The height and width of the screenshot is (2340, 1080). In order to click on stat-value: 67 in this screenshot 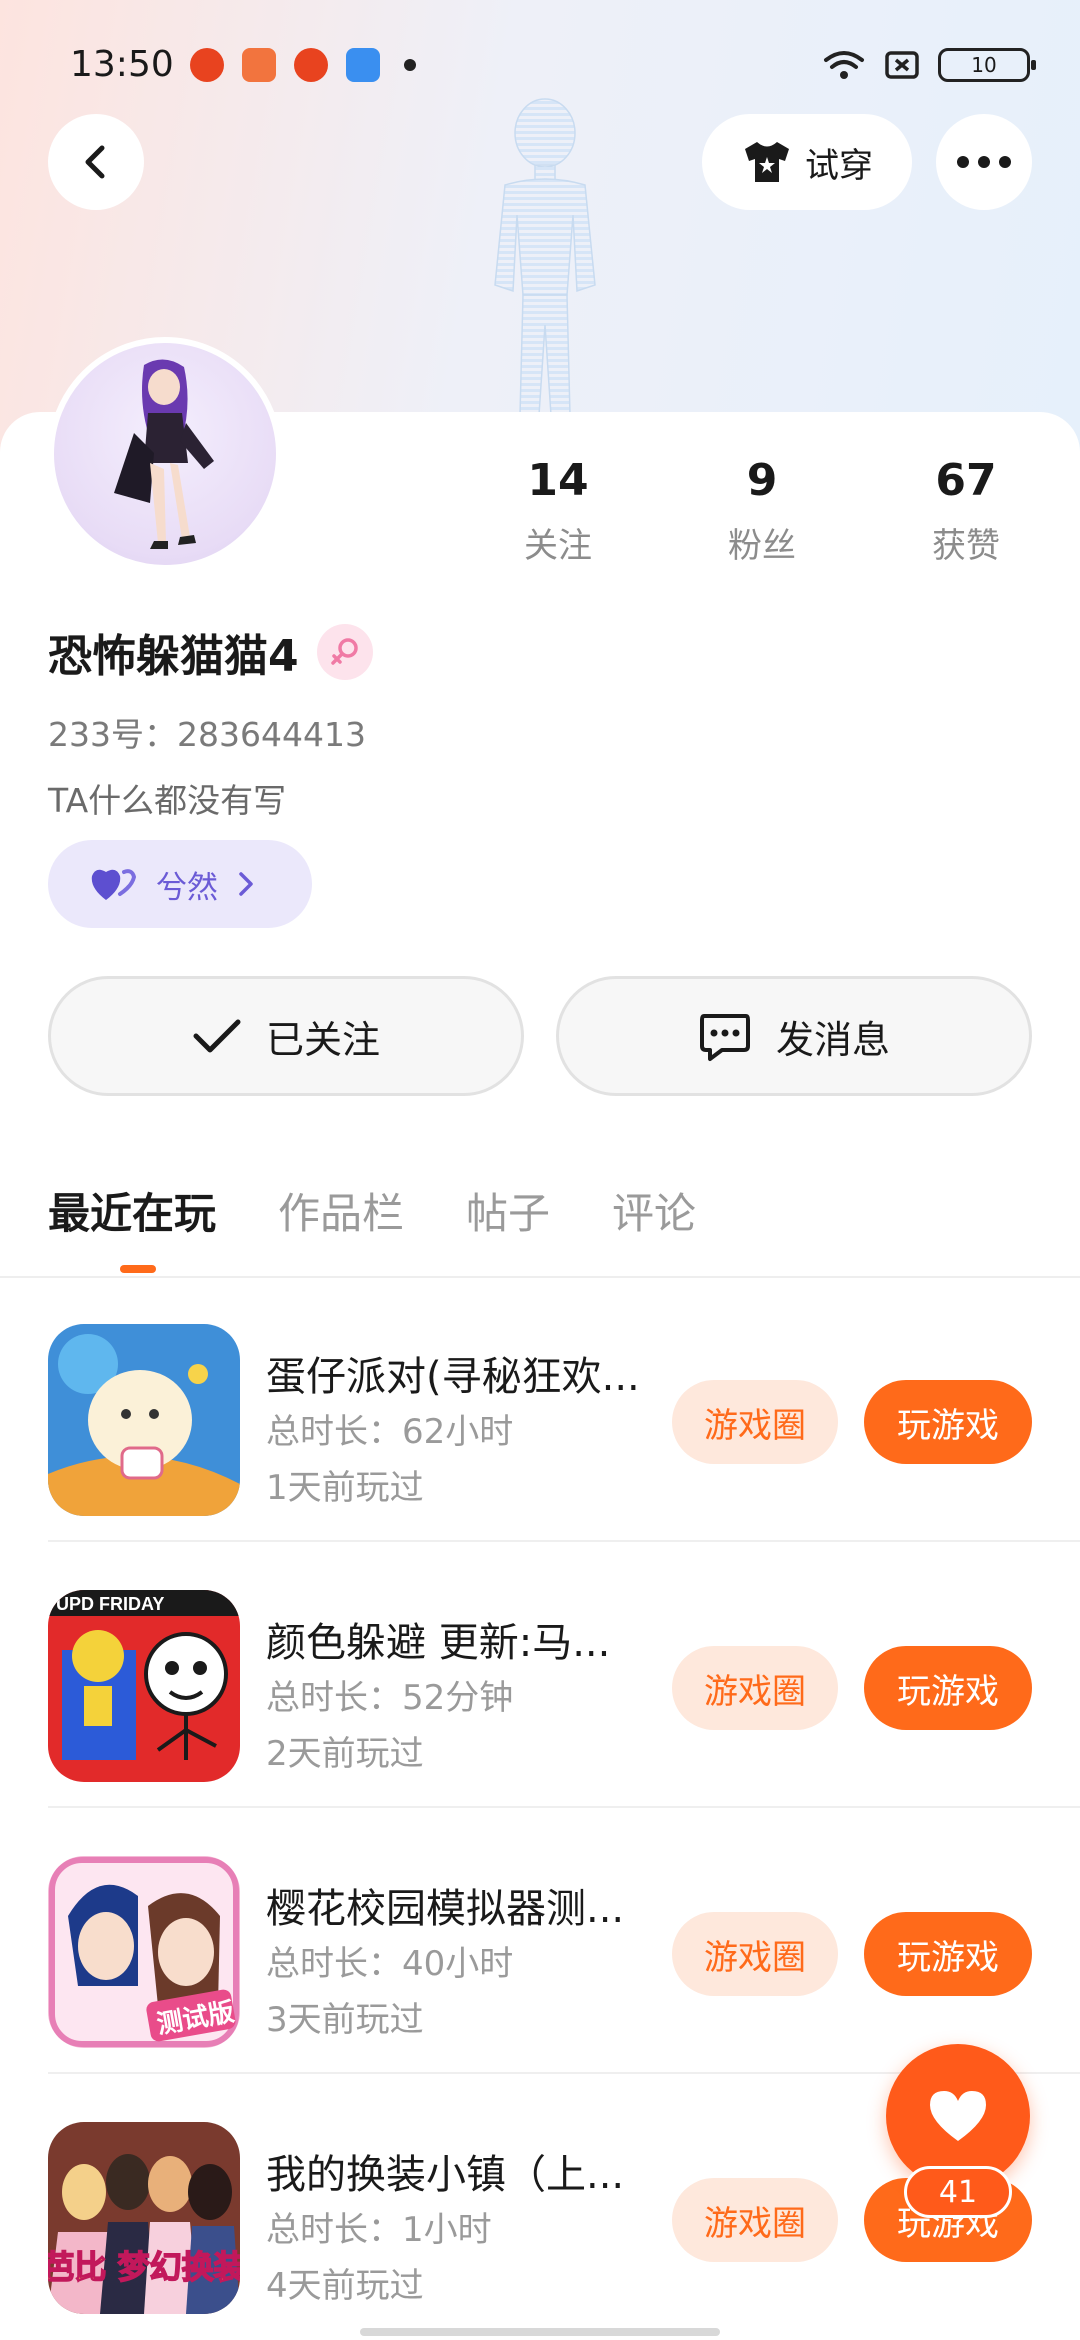, I will do `click(966, 480)`.